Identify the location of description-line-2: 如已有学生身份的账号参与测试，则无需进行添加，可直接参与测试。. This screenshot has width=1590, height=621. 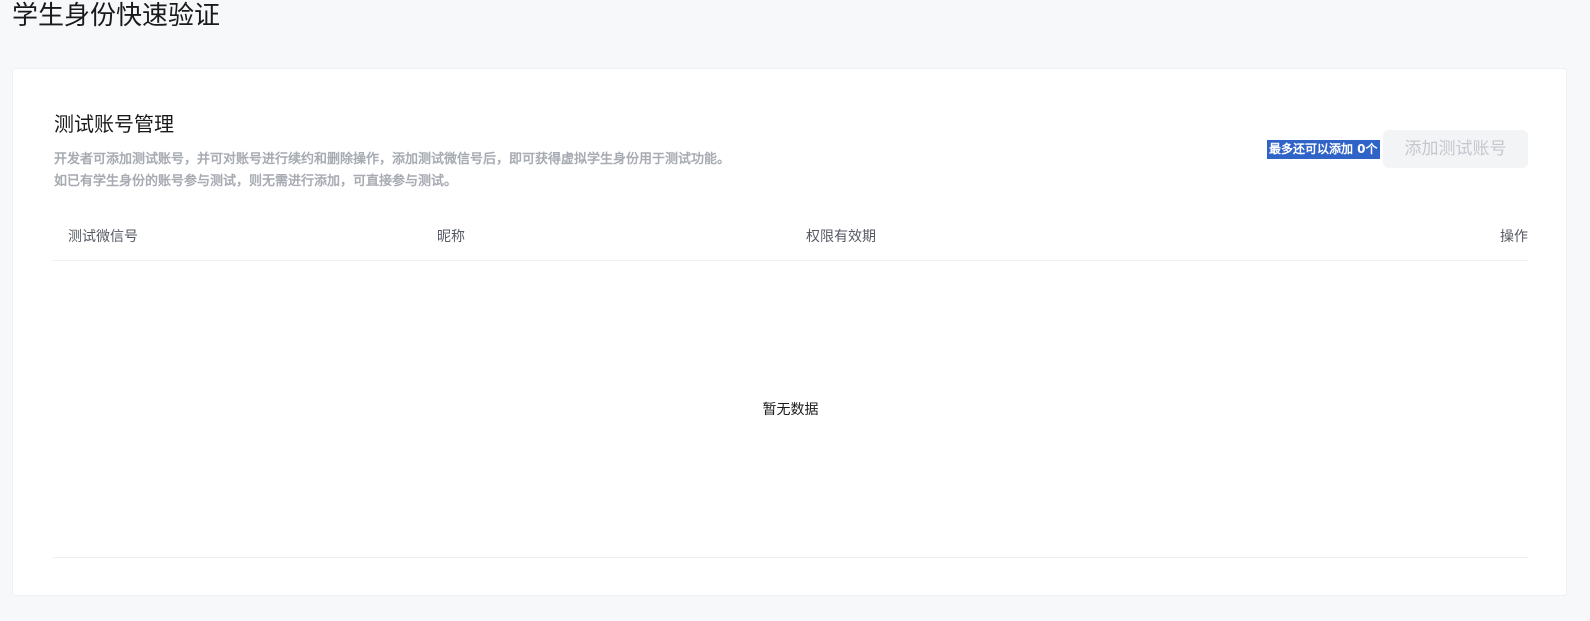
(256, 181).